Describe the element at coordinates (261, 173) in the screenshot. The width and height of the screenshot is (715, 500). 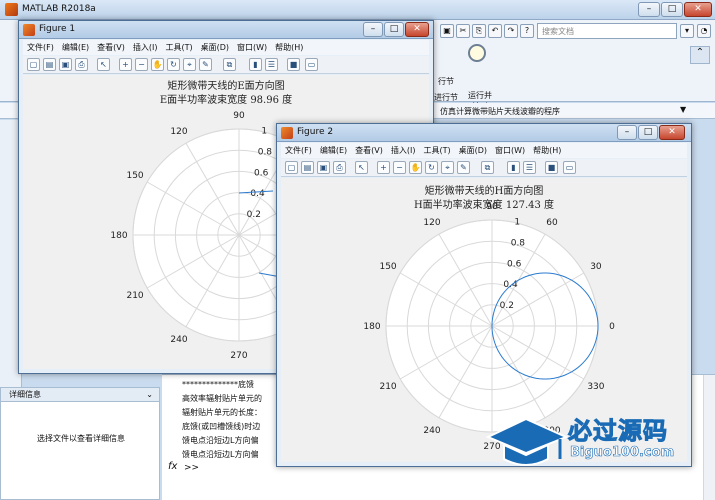
I see `polar-radial-label: 0.6` at that location.